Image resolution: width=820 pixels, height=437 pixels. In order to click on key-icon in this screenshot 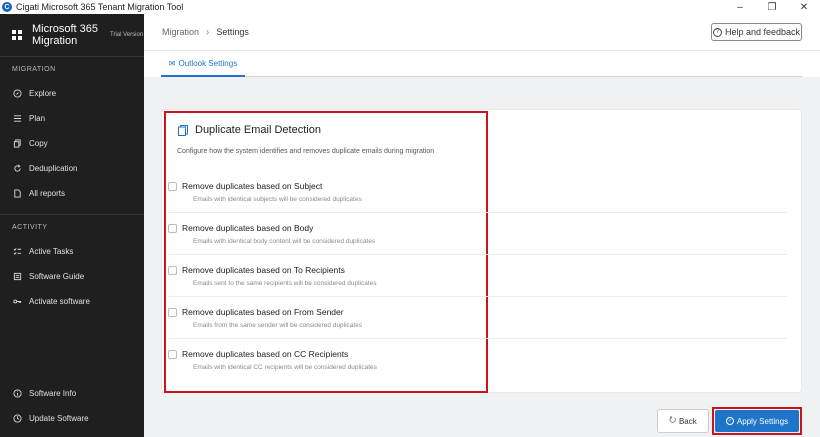, I will do `click(17, 302)`.